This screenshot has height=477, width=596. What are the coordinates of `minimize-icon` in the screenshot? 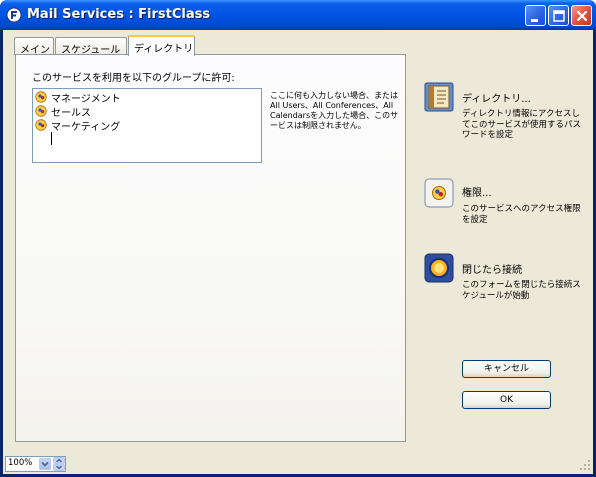 It's located at (534, 20).